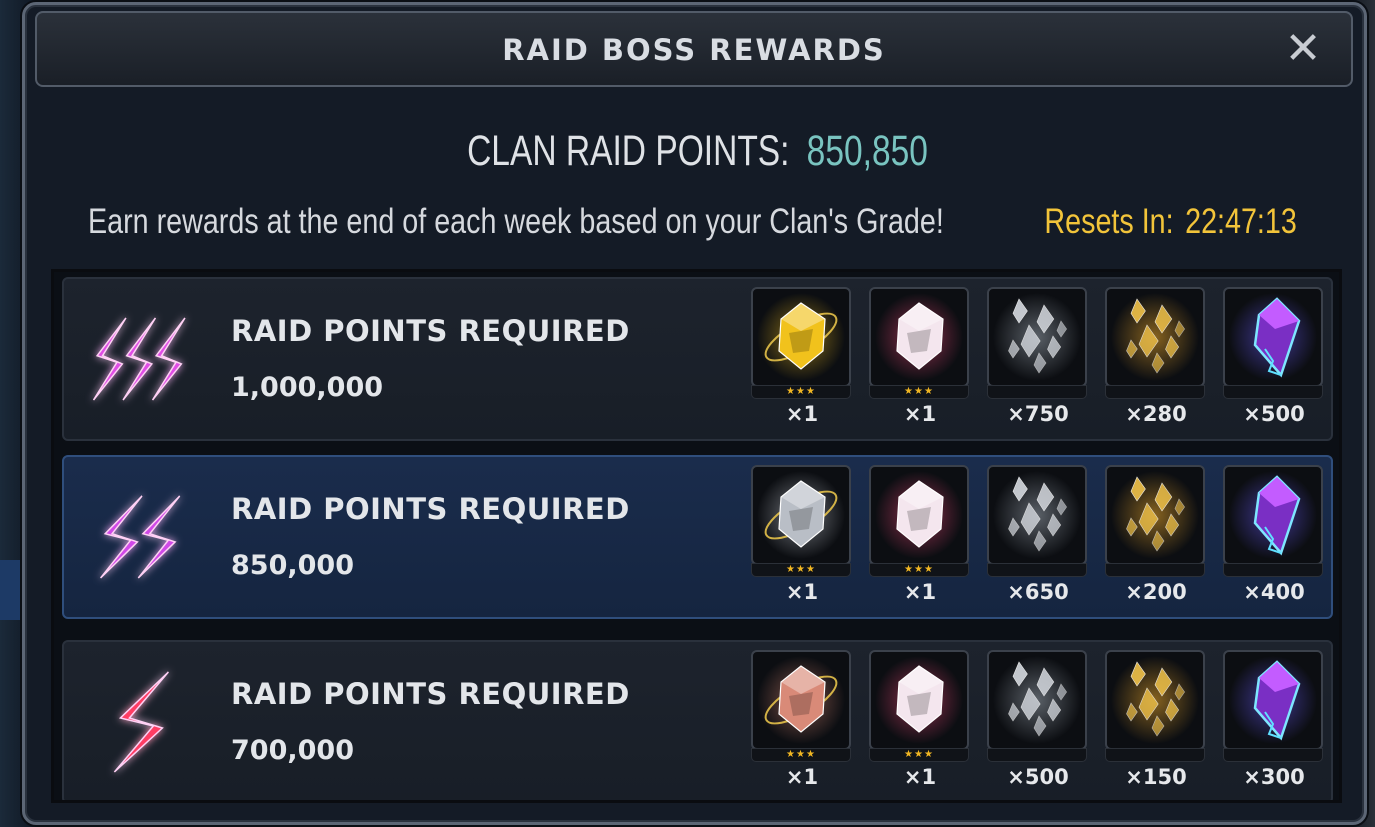 This screenshot has width=1375, height=827. Describe the element at coordinates (1038, 592) in the screenshot. I see `reward-quantity: ×650` at that location.